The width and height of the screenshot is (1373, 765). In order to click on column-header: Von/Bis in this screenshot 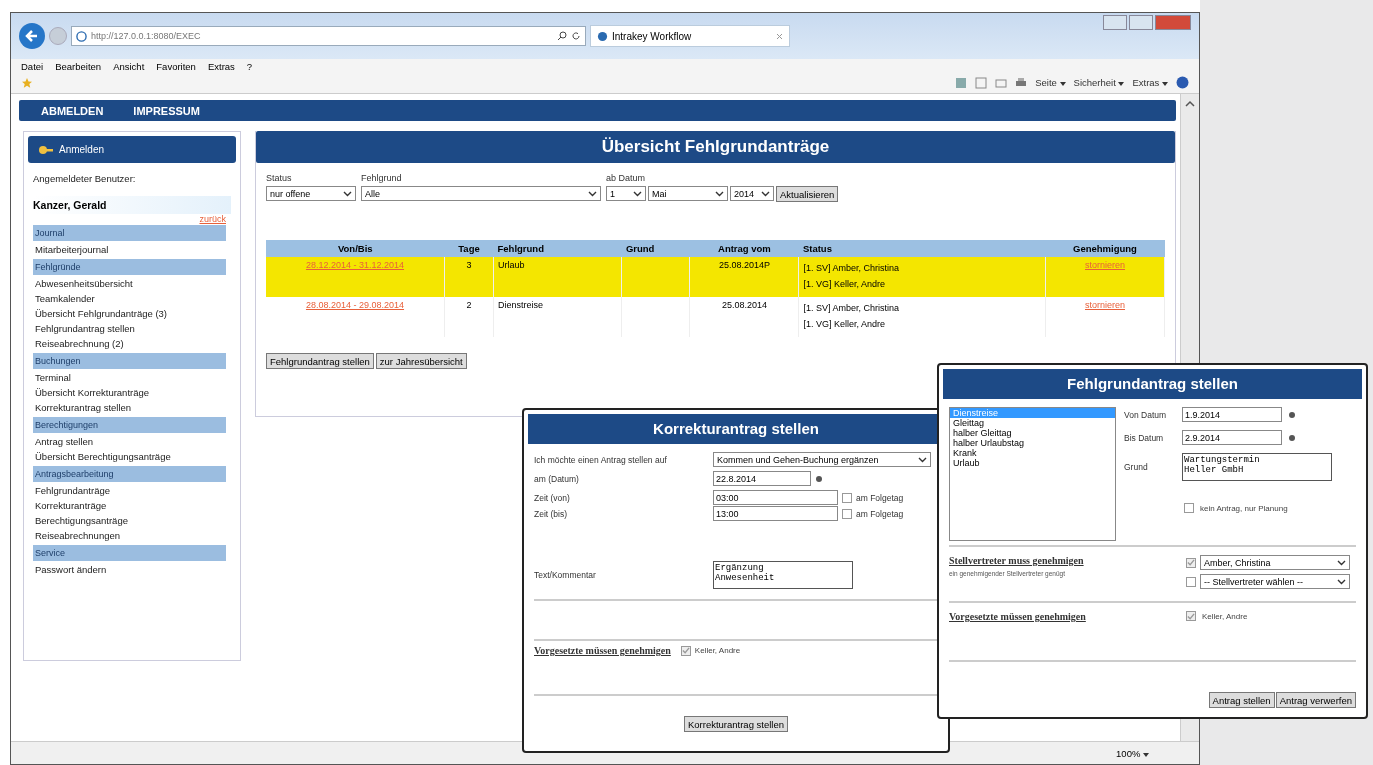, I will do `click(355, 248)`.